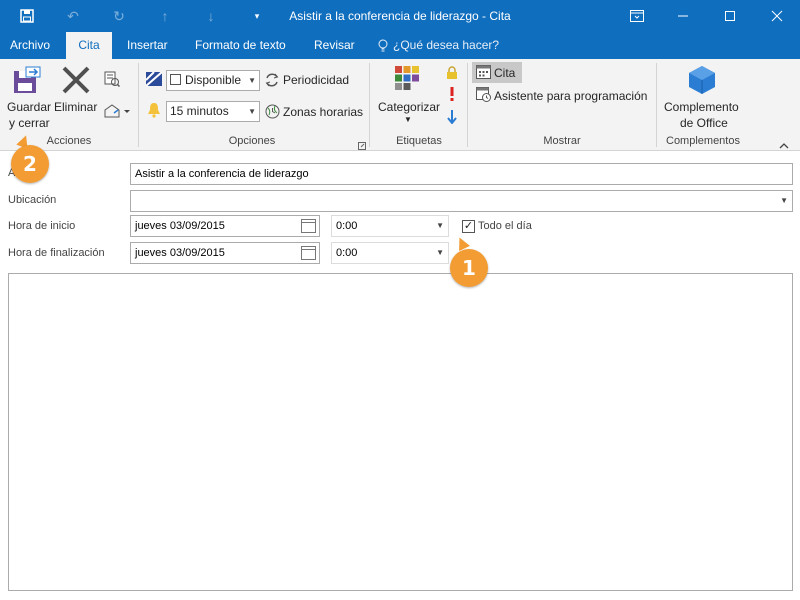  Describe the element at coordinates (469, 268) in the screenshot. I see `callout-badge-1: 1` at that location.